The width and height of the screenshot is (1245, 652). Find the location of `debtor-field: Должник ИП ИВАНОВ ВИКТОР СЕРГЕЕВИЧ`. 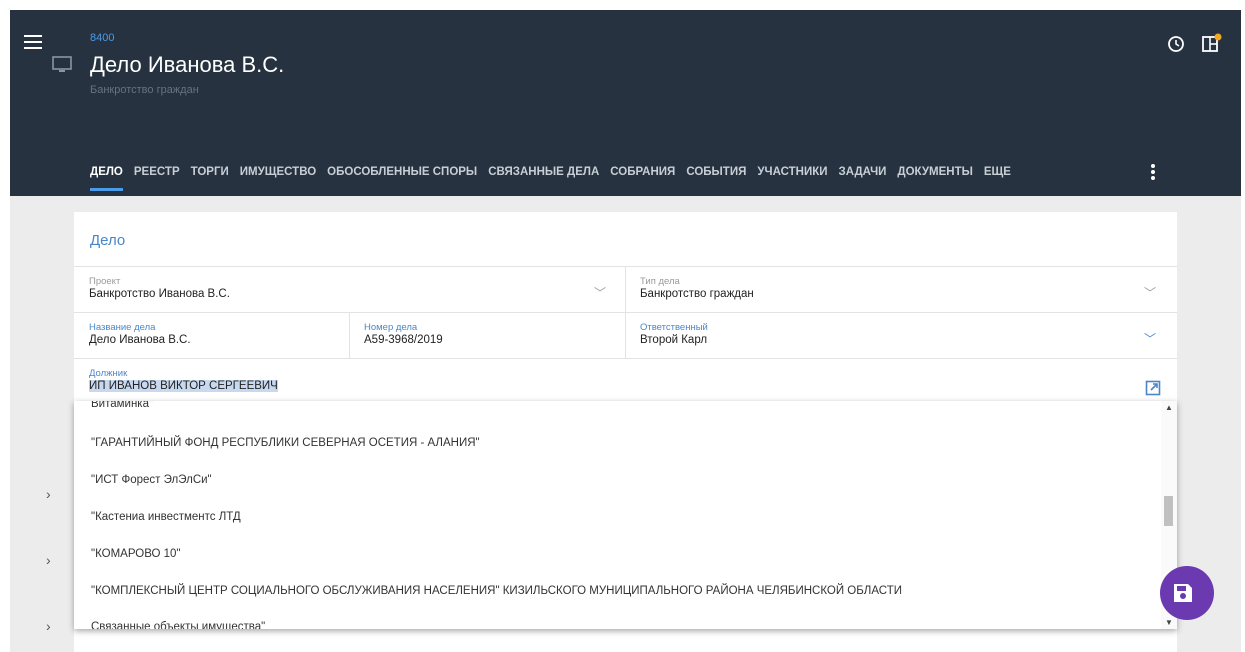

debtor-field: Должник ИП ИВАНОВ ВИКТОР СЕРГЕЕВИЧ is located at coordinates (183, 380).